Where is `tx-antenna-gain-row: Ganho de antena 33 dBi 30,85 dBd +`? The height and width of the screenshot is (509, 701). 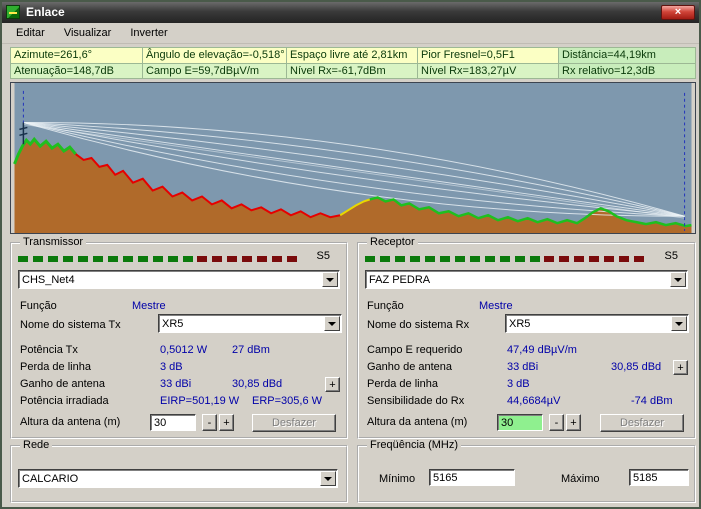
tx-antenna-gain-row: Ganho de antena 33 dBi 30,85 dBd + is located at coordinates (181, 384).